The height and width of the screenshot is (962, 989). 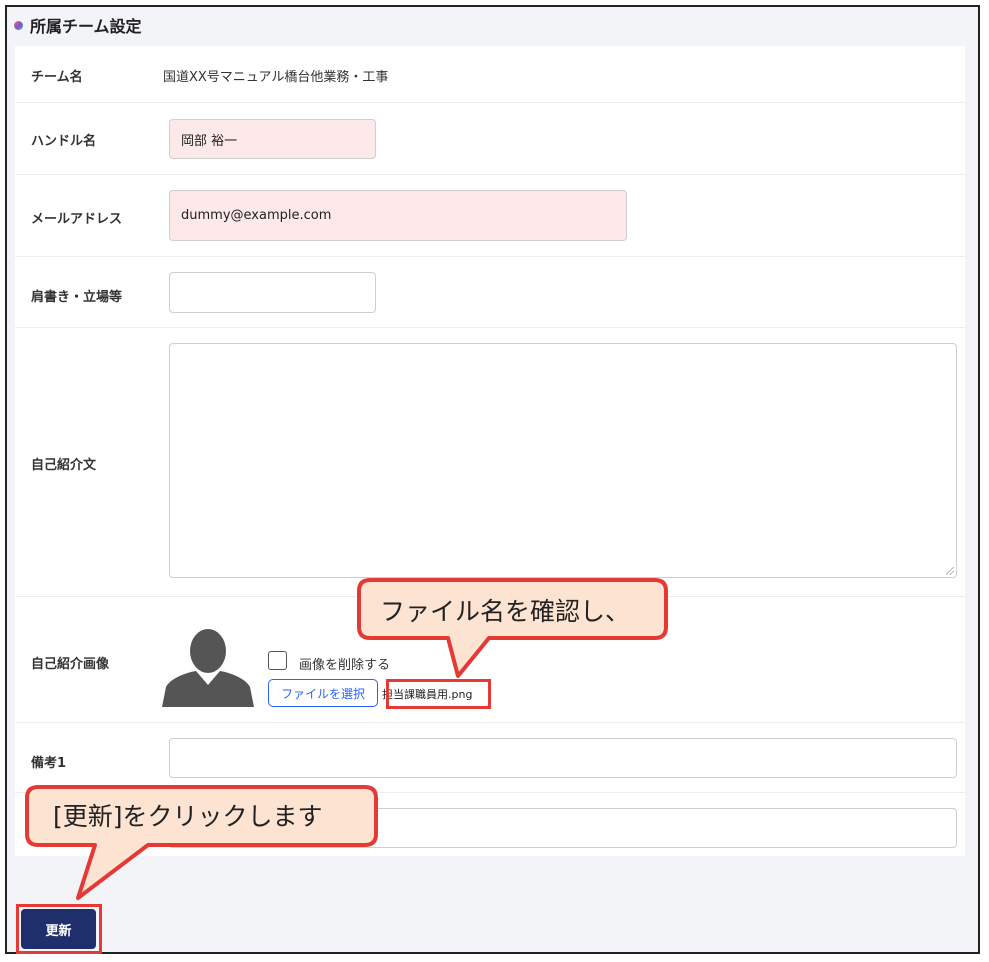 What do you see at coordinates (77, 219) in the screenshot?
I see `email-label: メールアドレス` at bounding box center [77, 219].